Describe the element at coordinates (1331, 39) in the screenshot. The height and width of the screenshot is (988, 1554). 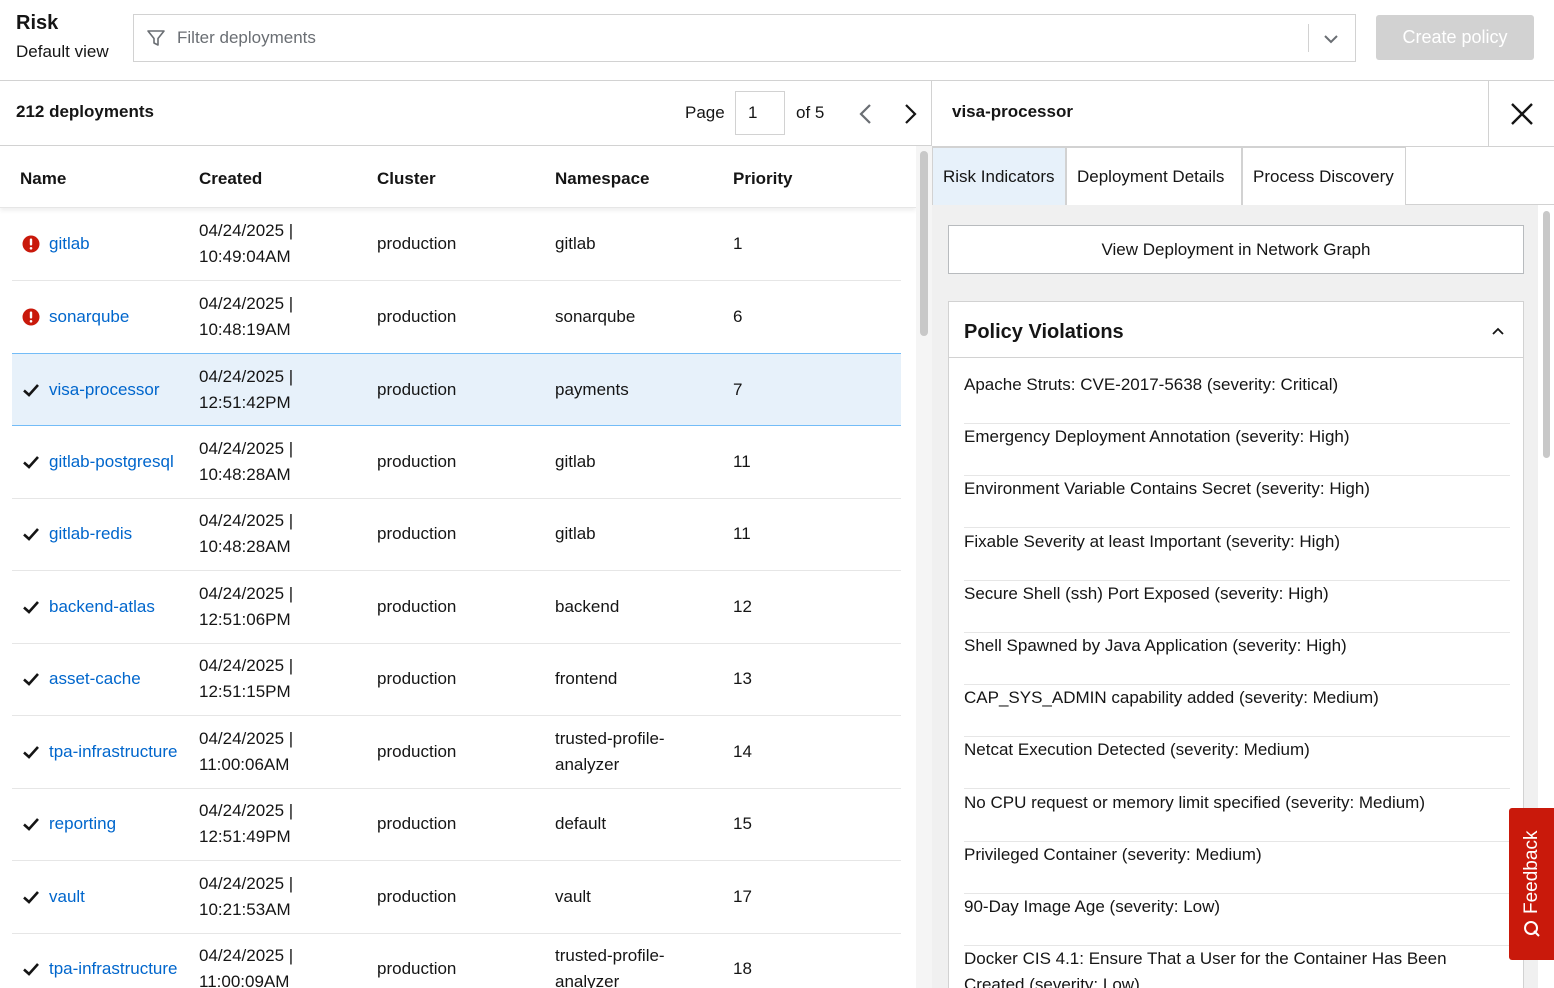
I see `chevron-down-icon` at that location.